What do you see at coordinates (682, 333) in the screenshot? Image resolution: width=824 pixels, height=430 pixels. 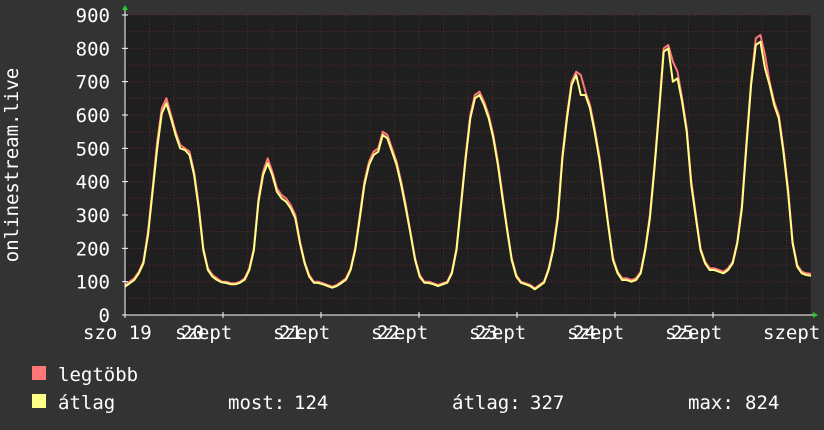 I see `x-tick-label: 25` at bounding box center [682, 333].